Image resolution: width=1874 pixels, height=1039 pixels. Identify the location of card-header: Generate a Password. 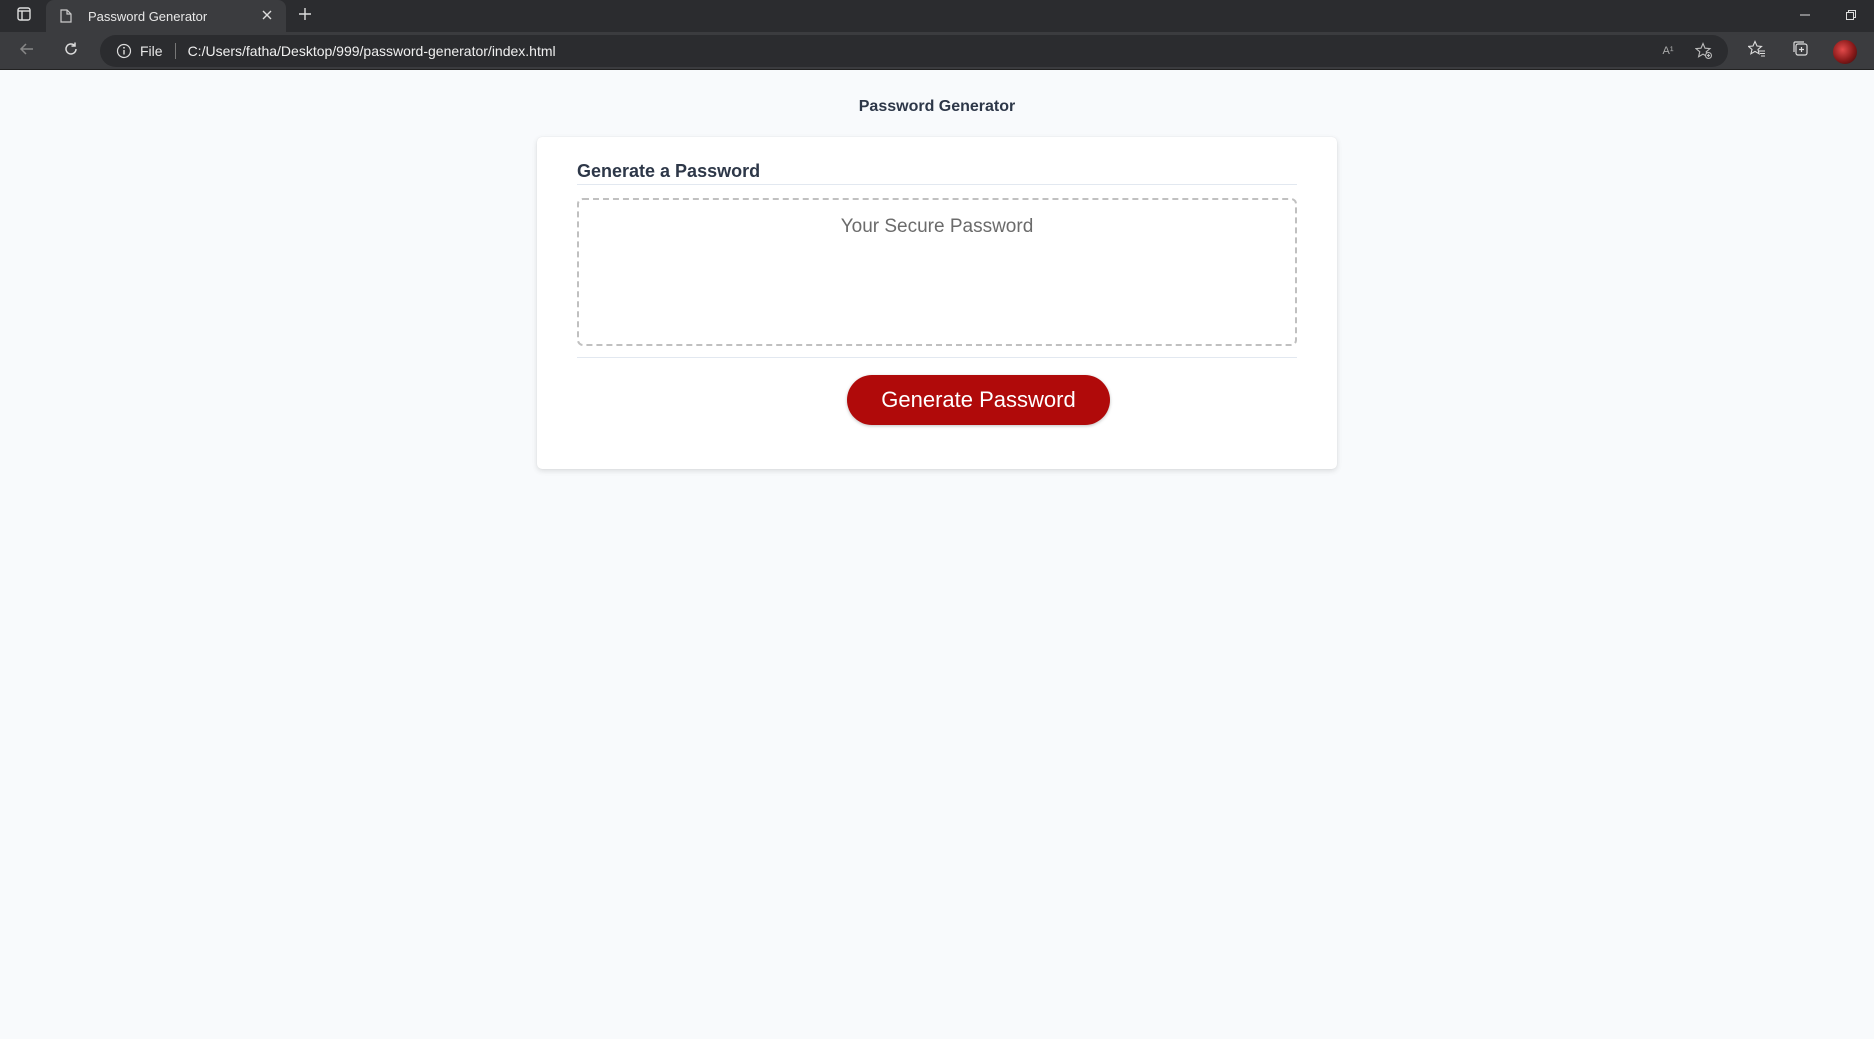
(937, 173).